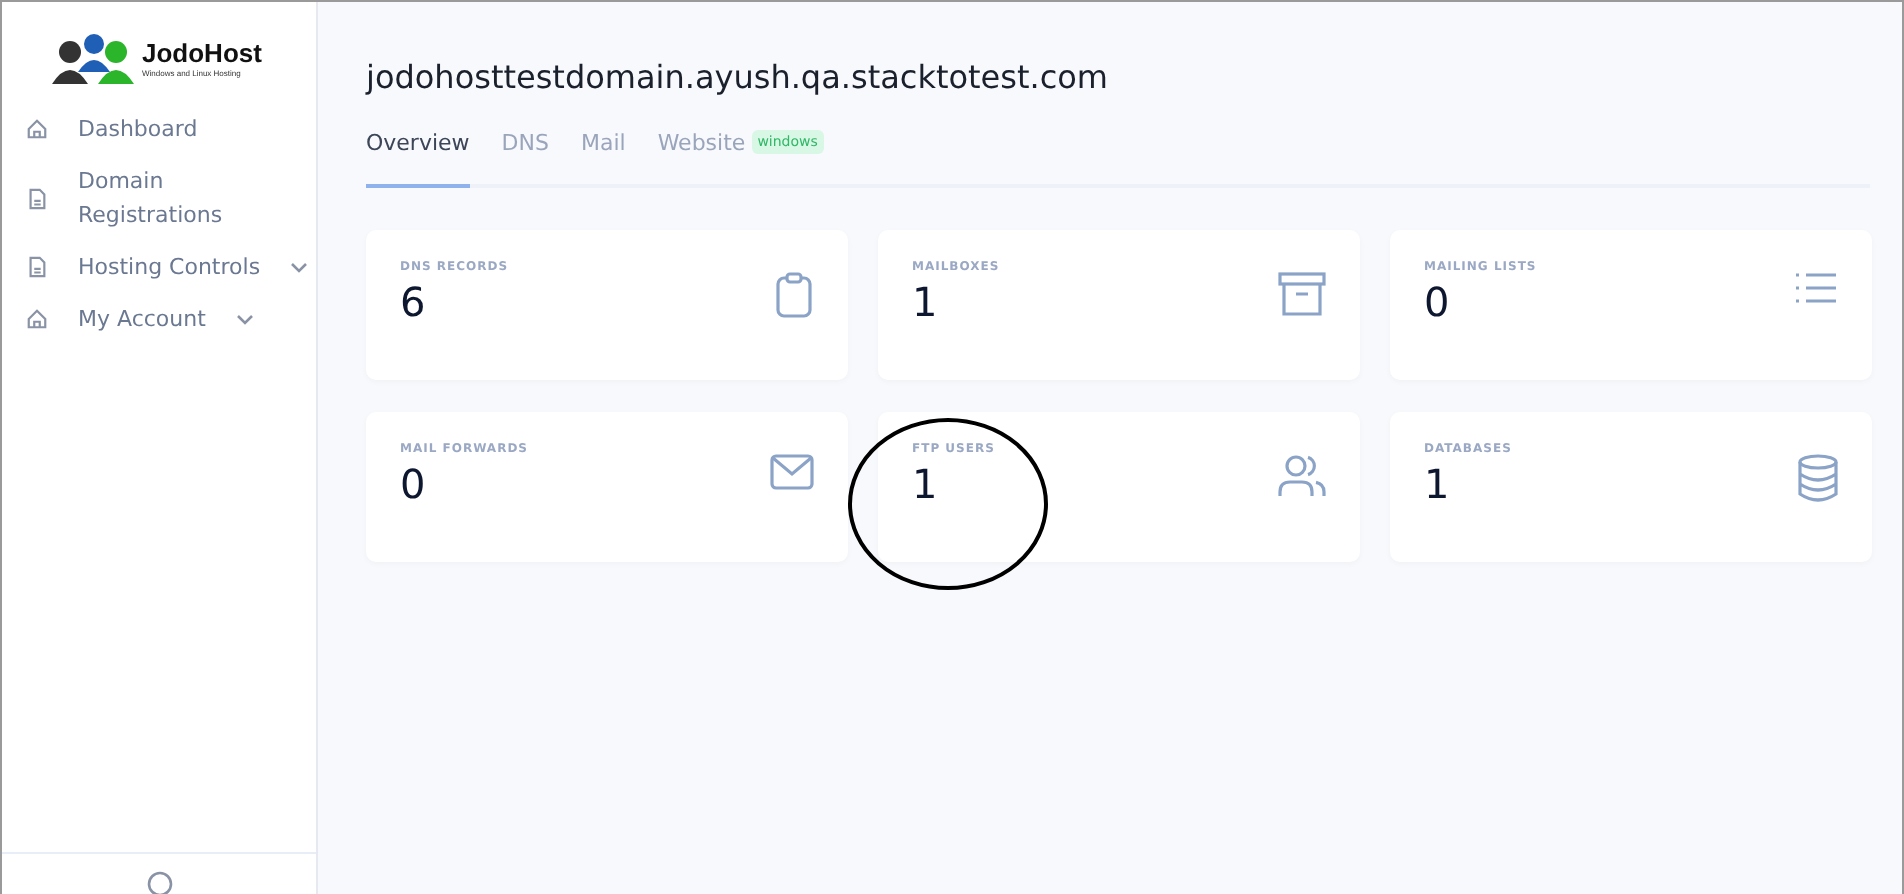 The width and height of the screenshot is (1904, 894). What do you see at coordinates (414, 302) in the screenshot?
I see `stat-value: 6` at bounding box center [414, 302].